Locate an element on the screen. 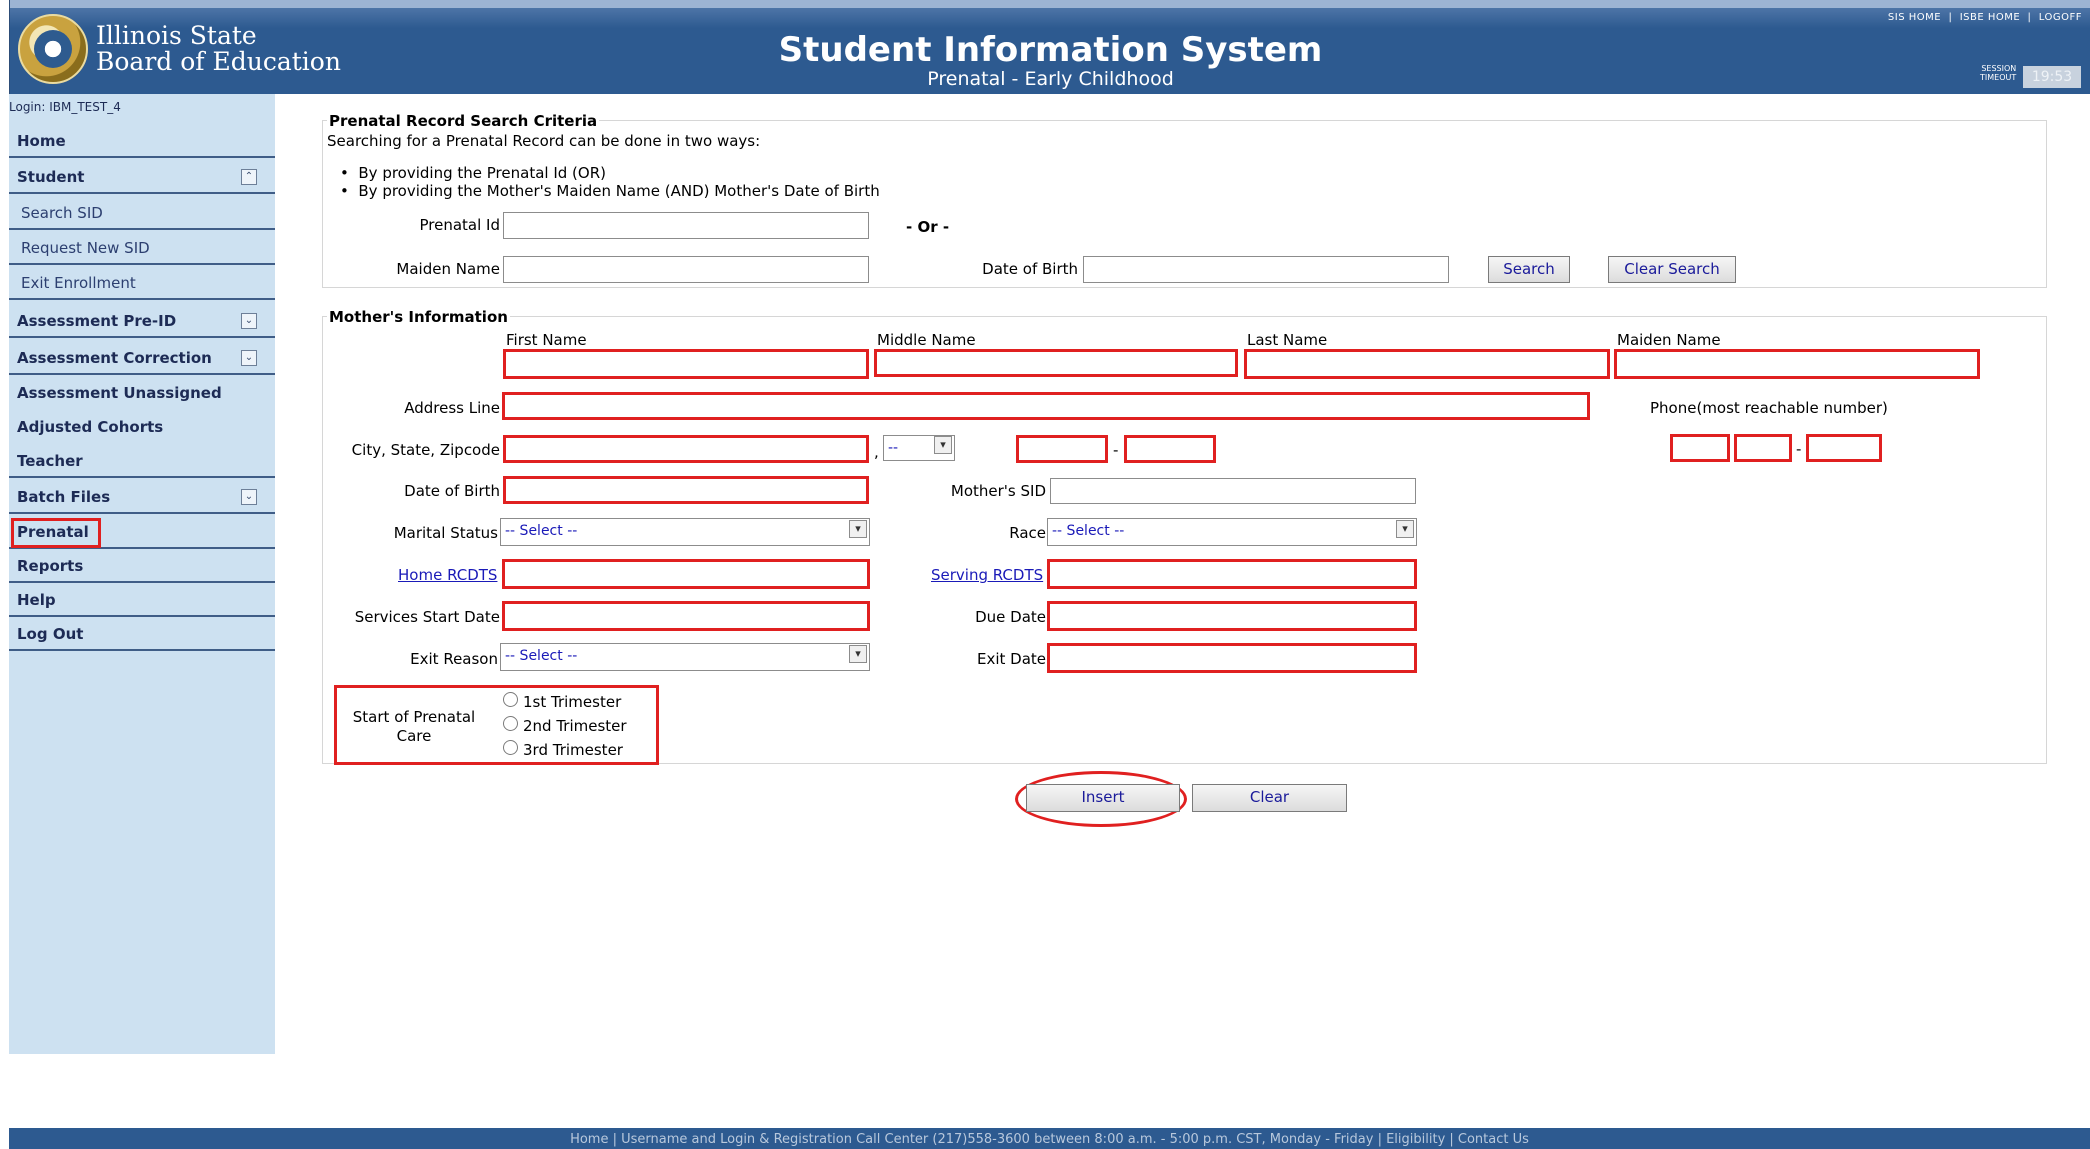 The image size is (2090, 1149). sidebar-item-assessment-pre-id: Assessment Pre-ID ⌄ is located at coordinates (142, 321).